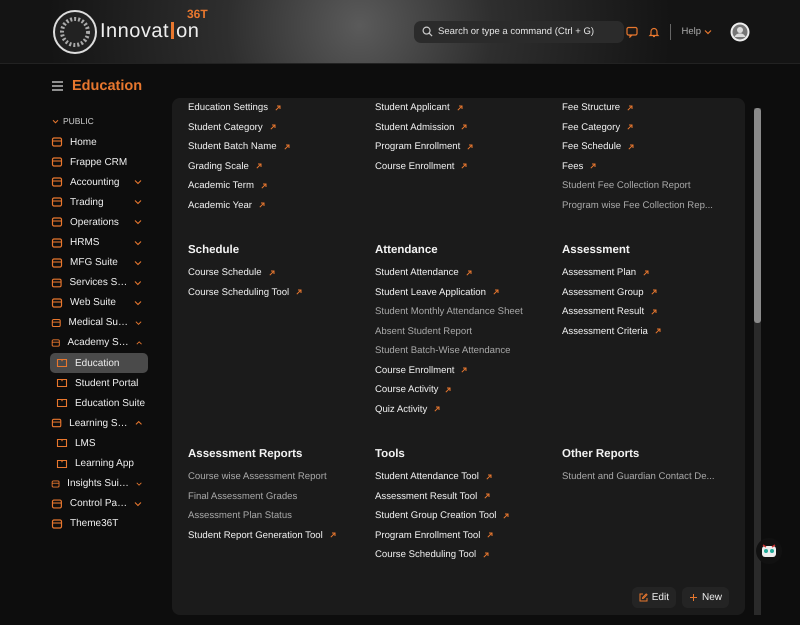  Describe the element at coordinates (696, 31) in the screenshot. I see `help-menu: Help` at that location.